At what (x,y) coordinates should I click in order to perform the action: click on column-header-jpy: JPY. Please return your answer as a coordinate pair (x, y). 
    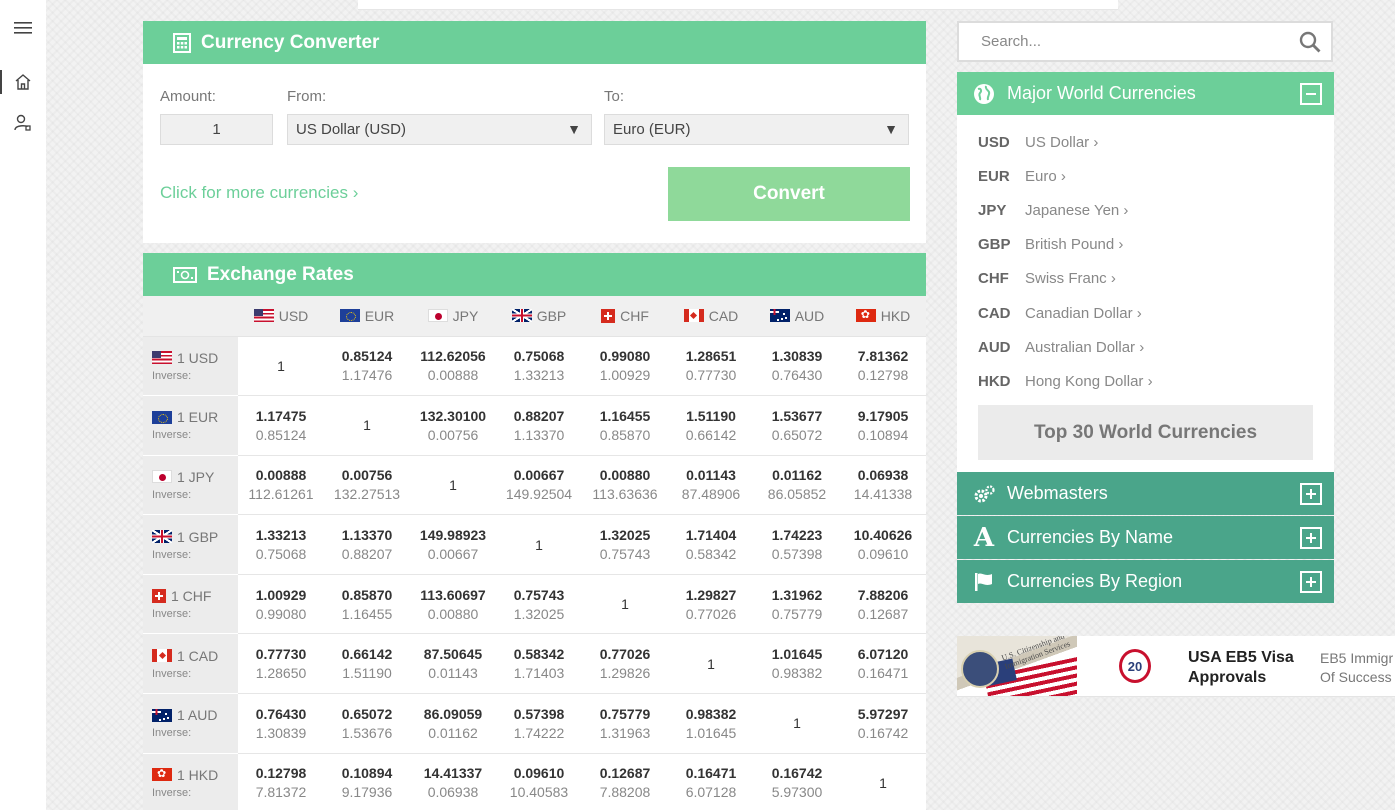
    Looking at the image, I should click on (453, 316).